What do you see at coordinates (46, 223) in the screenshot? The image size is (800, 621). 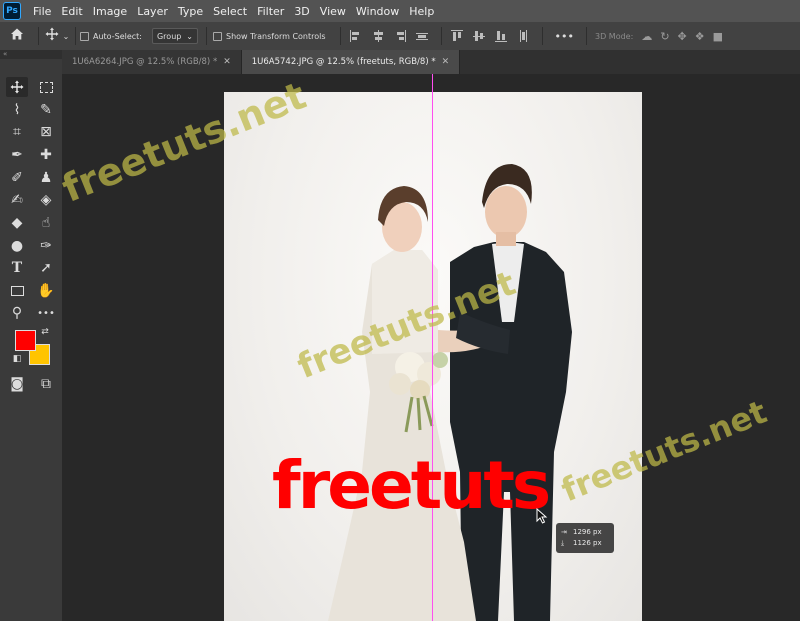 I see `smudge-tool-icon: ☝` at bounding box center [46, 223].